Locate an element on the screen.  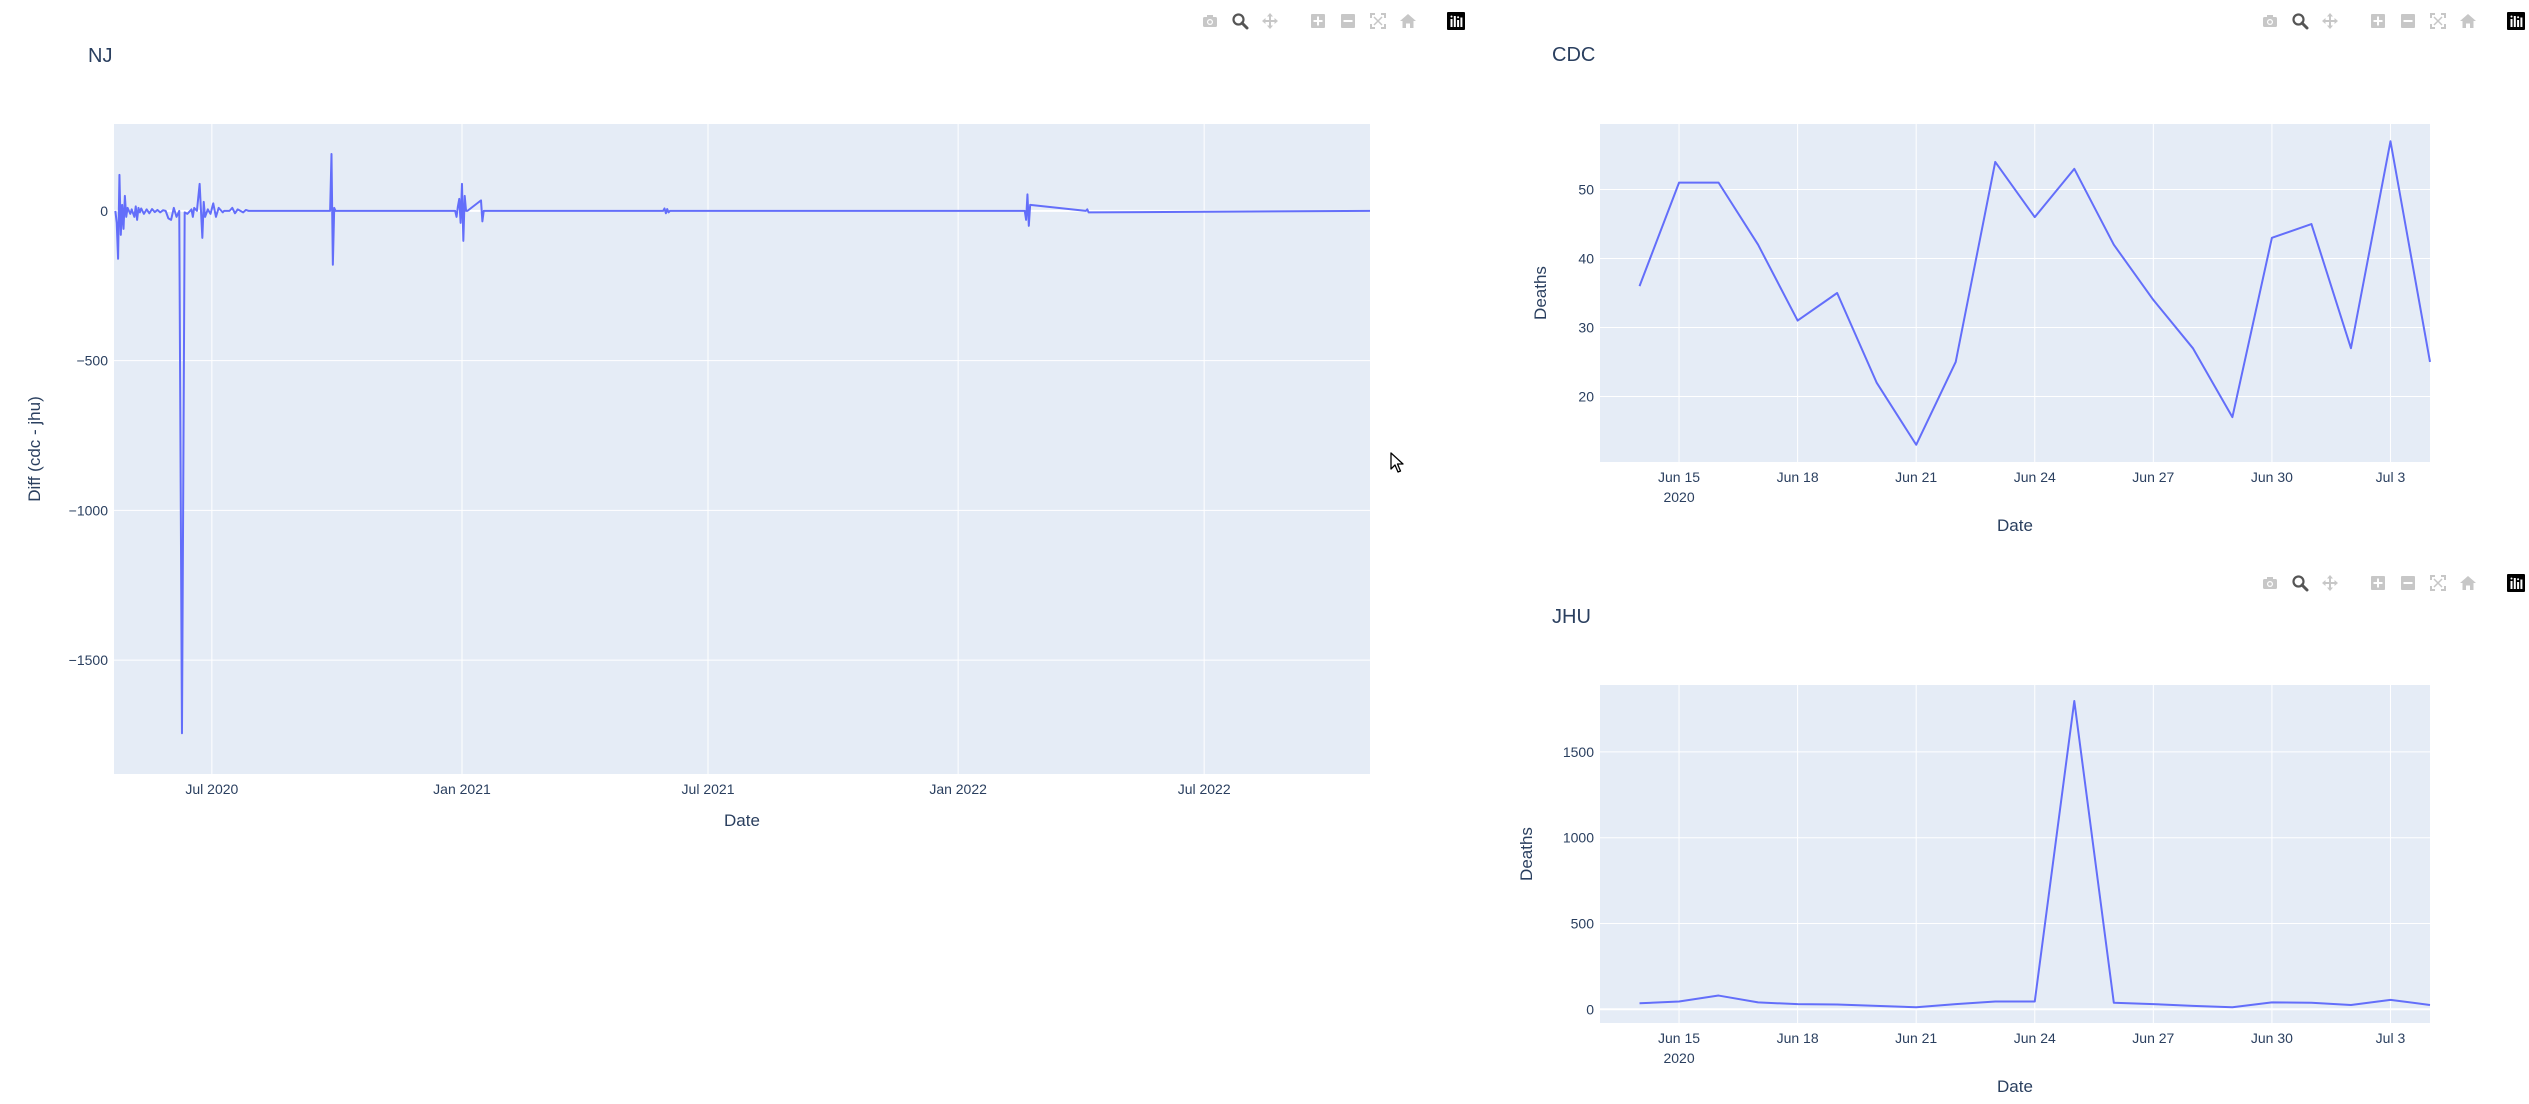
y-tick-label: 500 is located at coordinates (1583, 923).